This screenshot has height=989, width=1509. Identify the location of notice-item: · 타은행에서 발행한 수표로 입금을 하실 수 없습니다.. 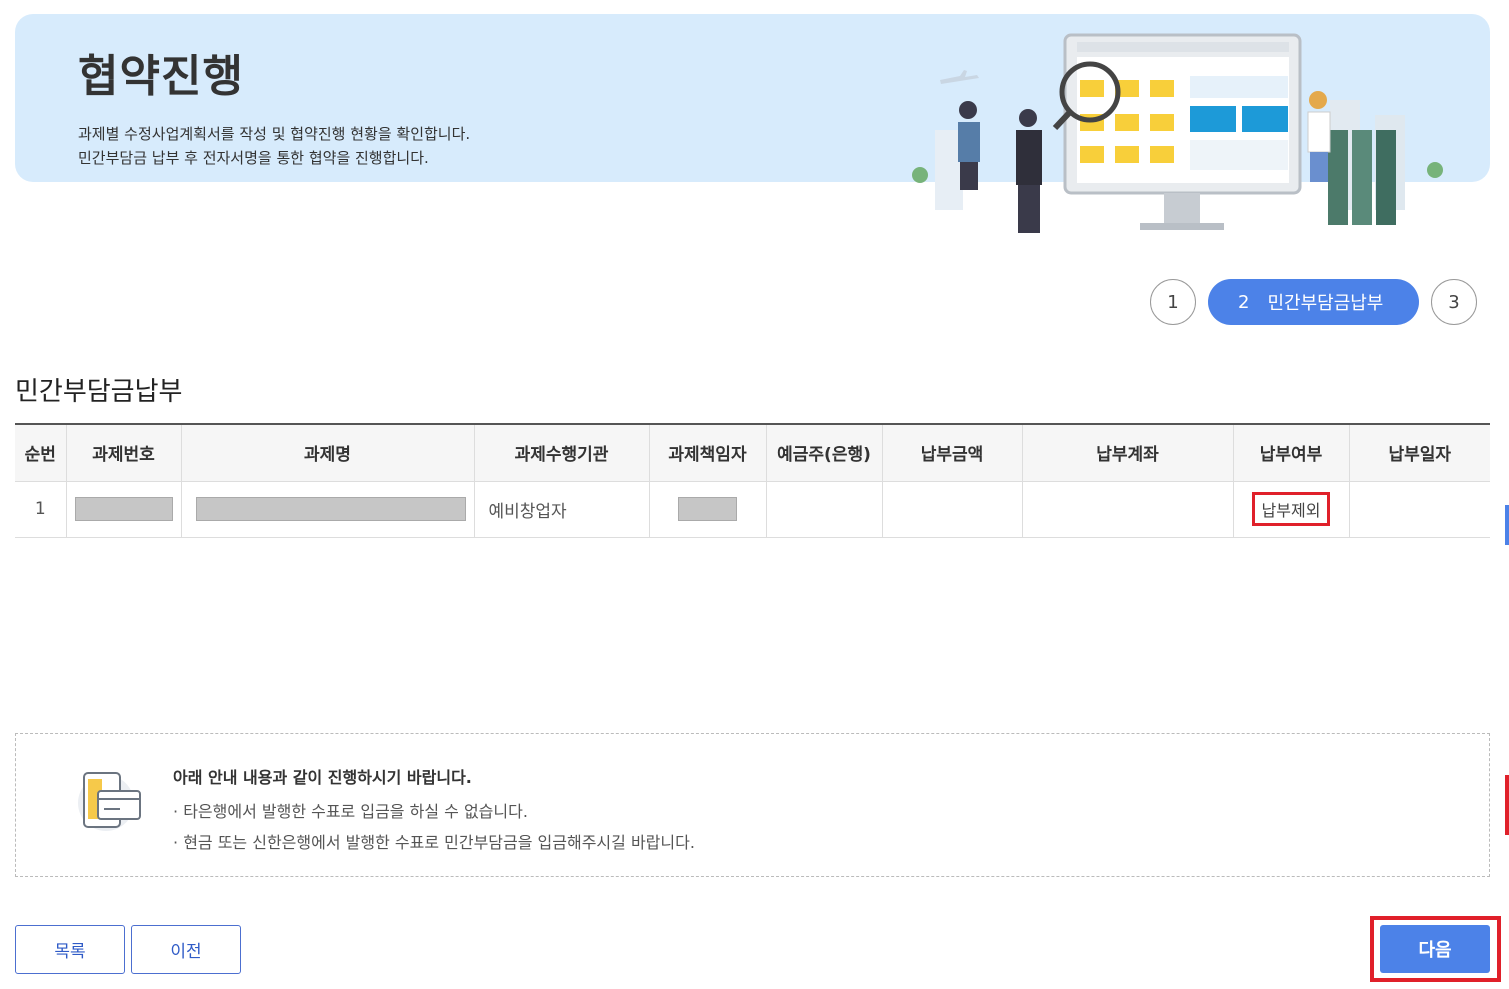
(350, 810).